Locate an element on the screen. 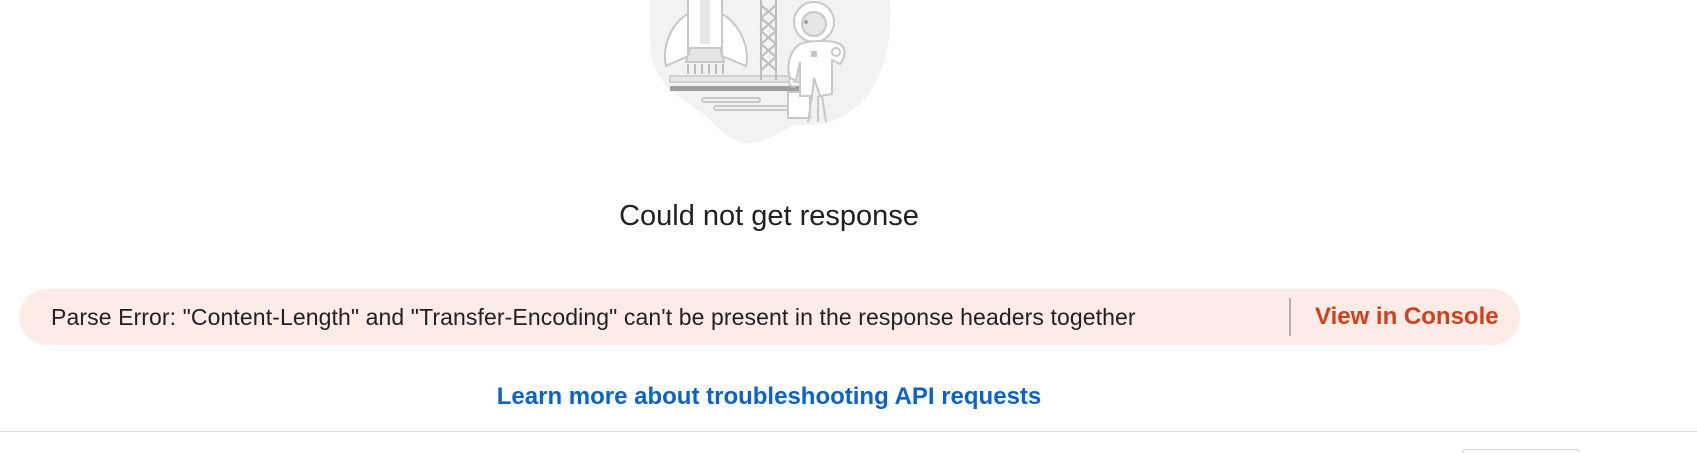  error-title: Could not get response is located at coordinates (769, 216).